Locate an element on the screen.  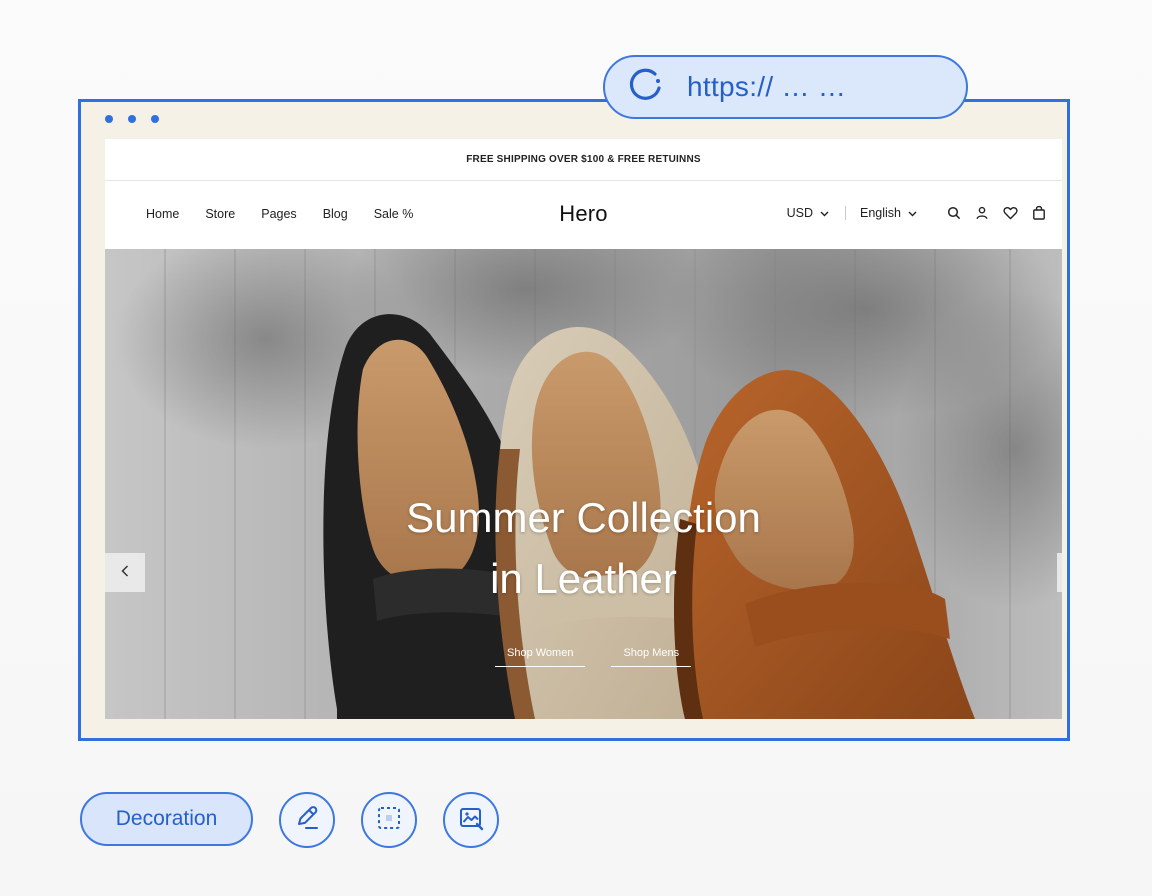
edit-pen-icon is located at coordinates (307, 820).